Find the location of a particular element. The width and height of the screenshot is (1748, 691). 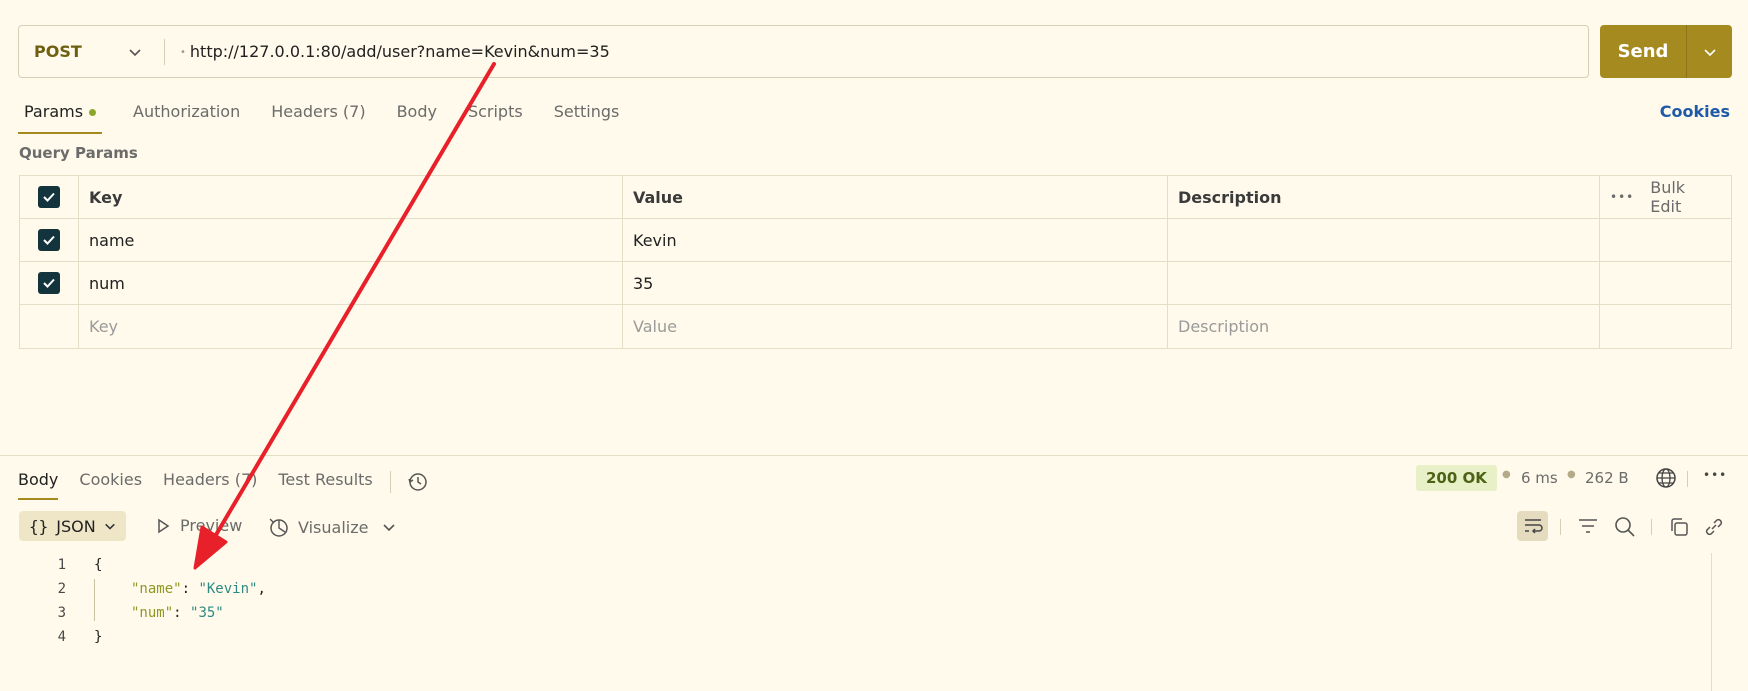

method-label: POST is located at coordinates (58, 51).